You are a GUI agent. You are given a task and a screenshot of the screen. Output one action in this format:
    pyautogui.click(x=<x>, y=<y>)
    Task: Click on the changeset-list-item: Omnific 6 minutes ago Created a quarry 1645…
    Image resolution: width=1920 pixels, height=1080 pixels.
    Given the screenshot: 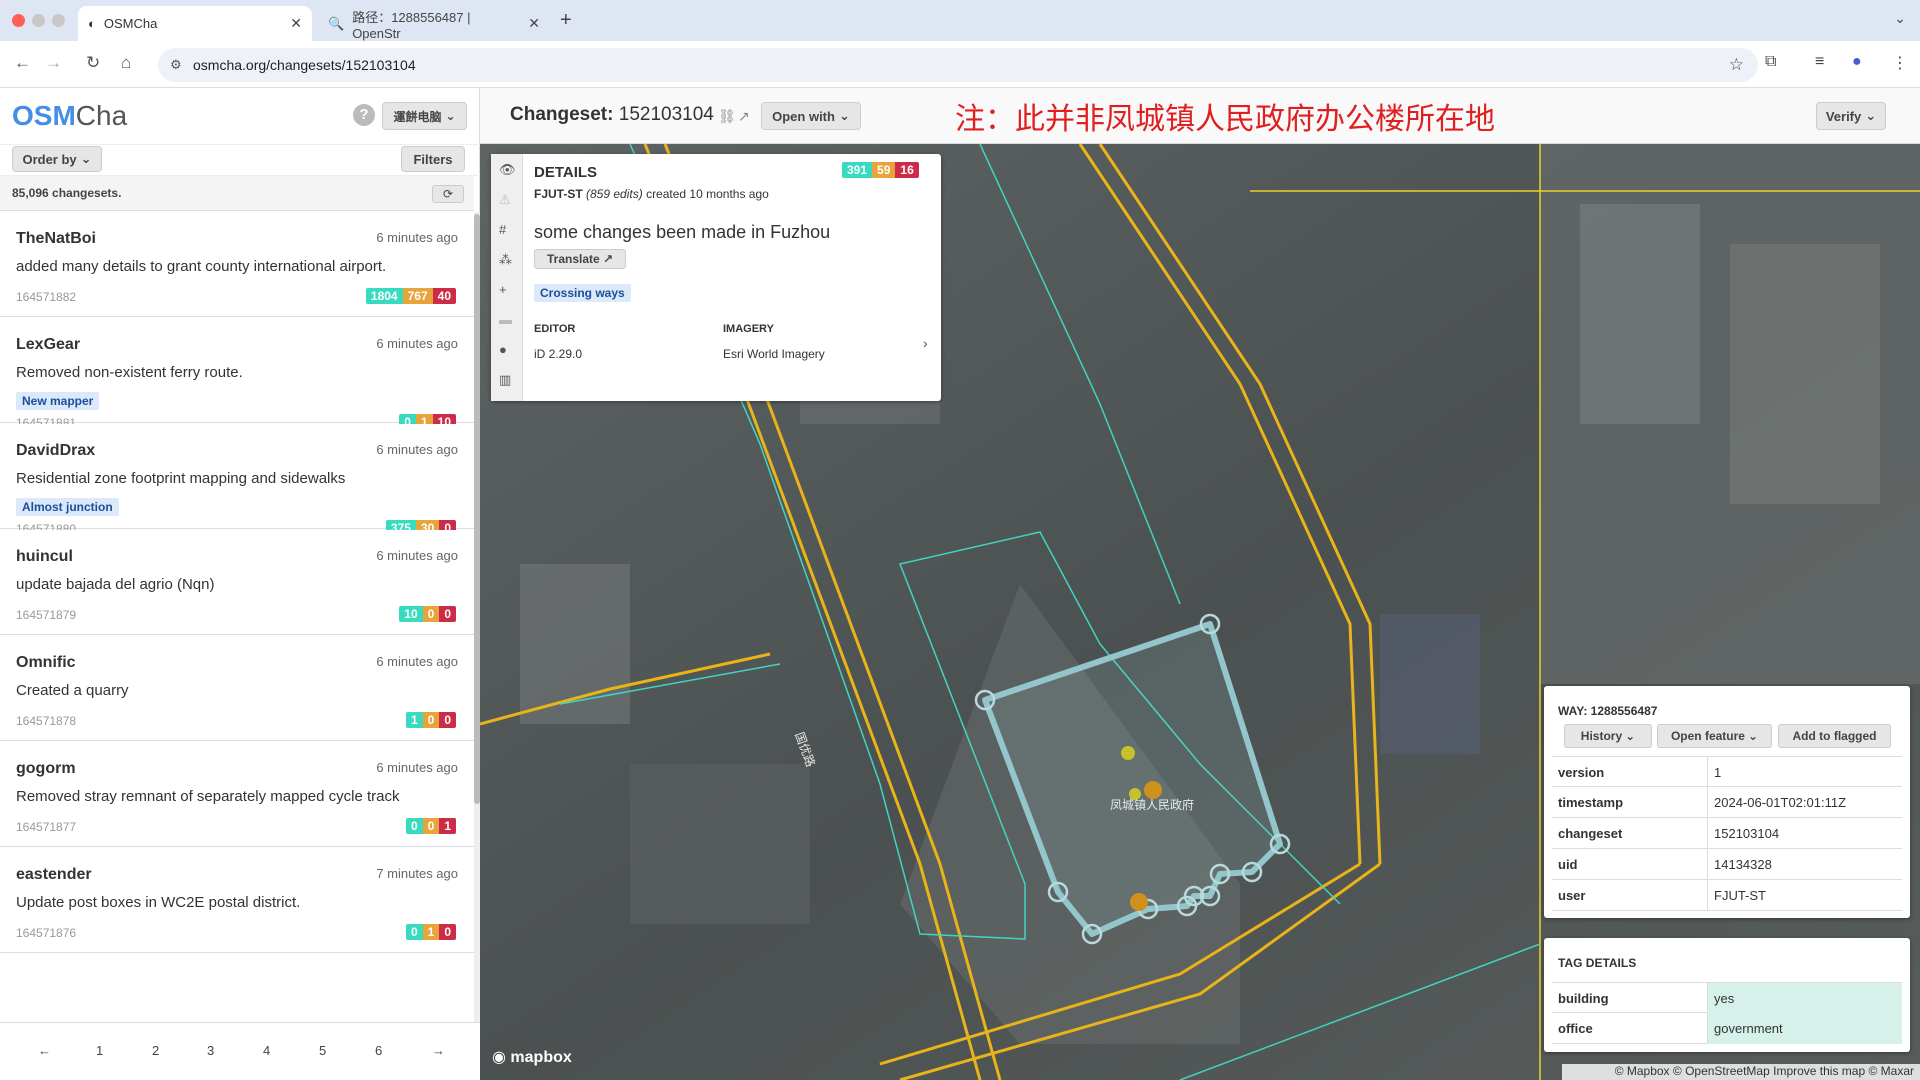 What is the action you would take?
    pyautogui.click(x=237, y=688)
    